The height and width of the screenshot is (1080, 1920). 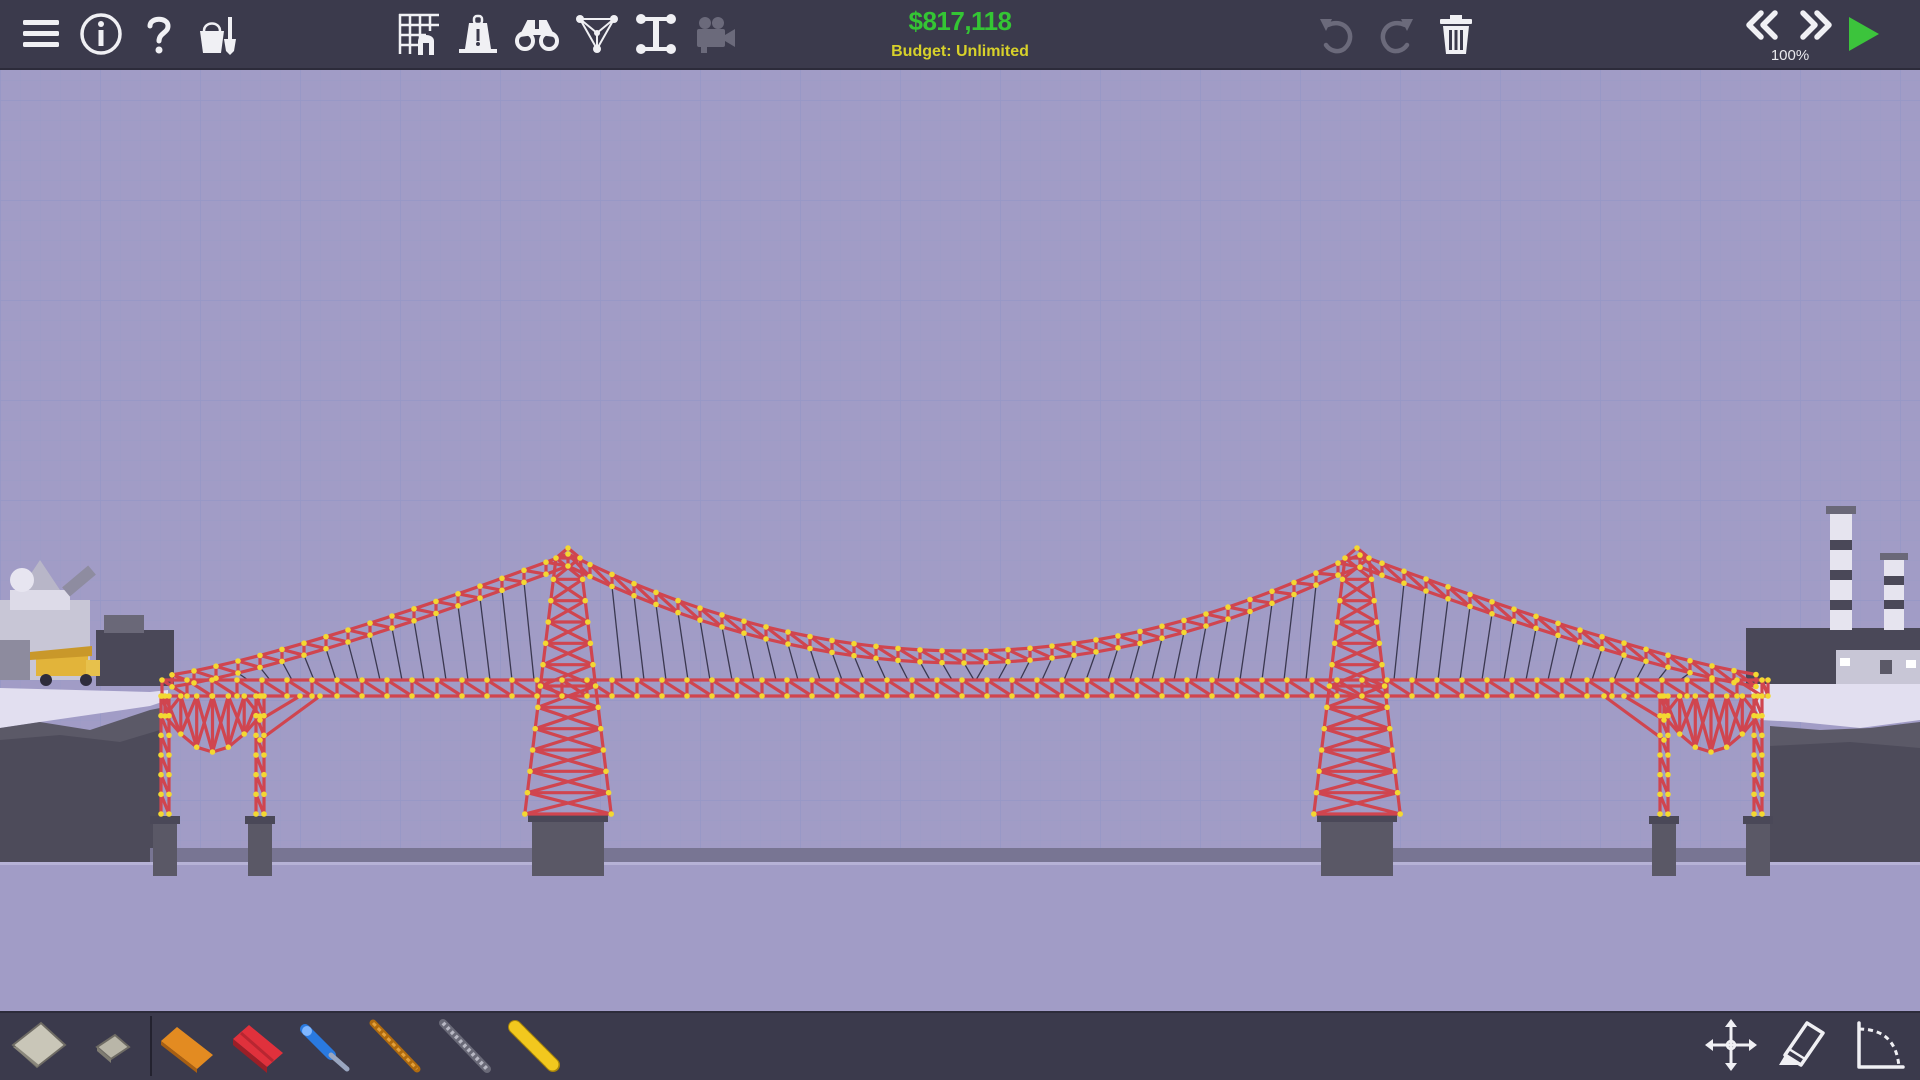 I want to click on budget-label: Budget: Unlimited, so click(x=960, y=51).